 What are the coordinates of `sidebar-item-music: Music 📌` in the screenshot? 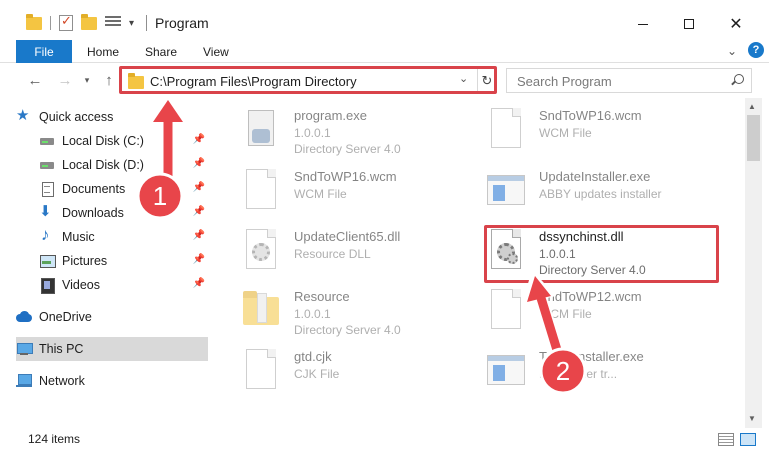 It's located at (124, 237).